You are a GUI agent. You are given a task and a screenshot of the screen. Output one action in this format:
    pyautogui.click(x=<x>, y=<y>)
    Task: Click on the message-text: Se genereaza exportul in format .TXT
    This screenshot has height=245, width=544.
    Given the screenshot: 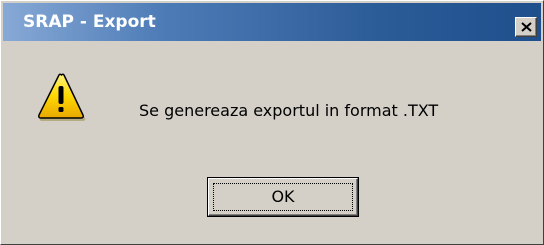 What is the action you would take?
    pyautogui.click(x=289, y=110)
    